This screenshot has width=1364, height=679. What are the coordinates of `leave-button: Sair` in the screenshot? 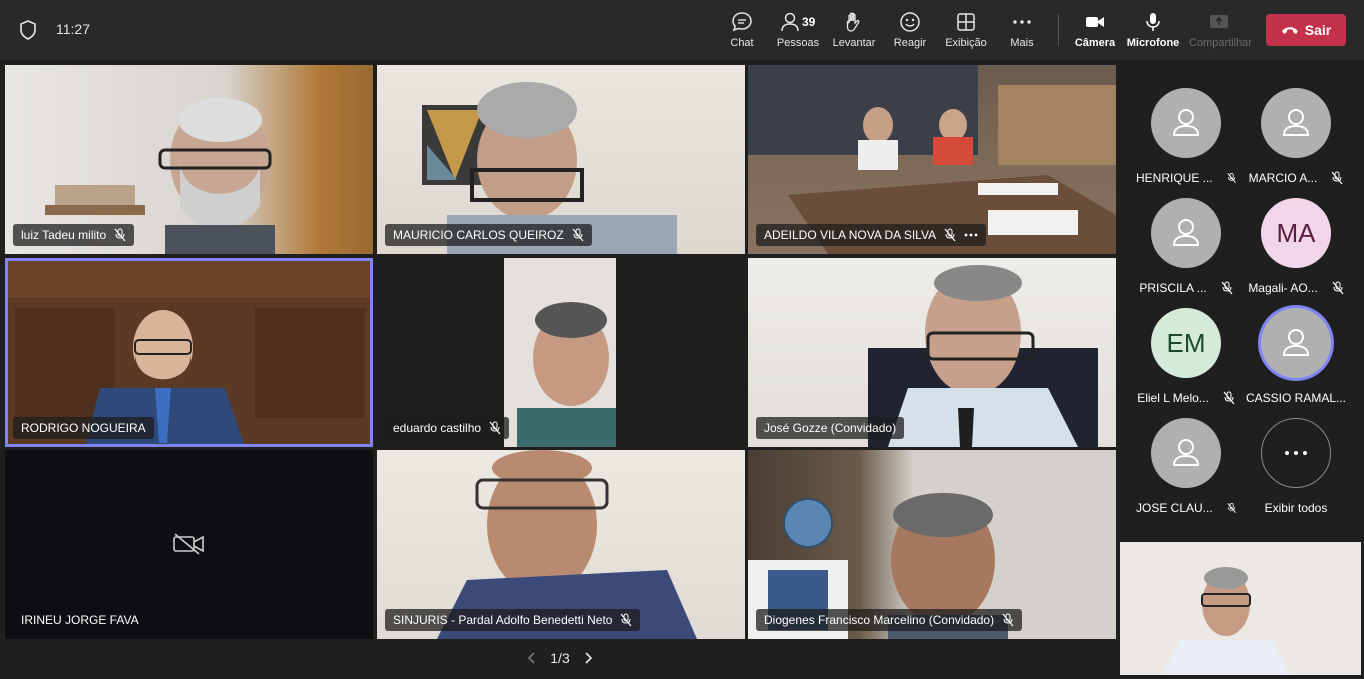 It's located at (1306, 30).